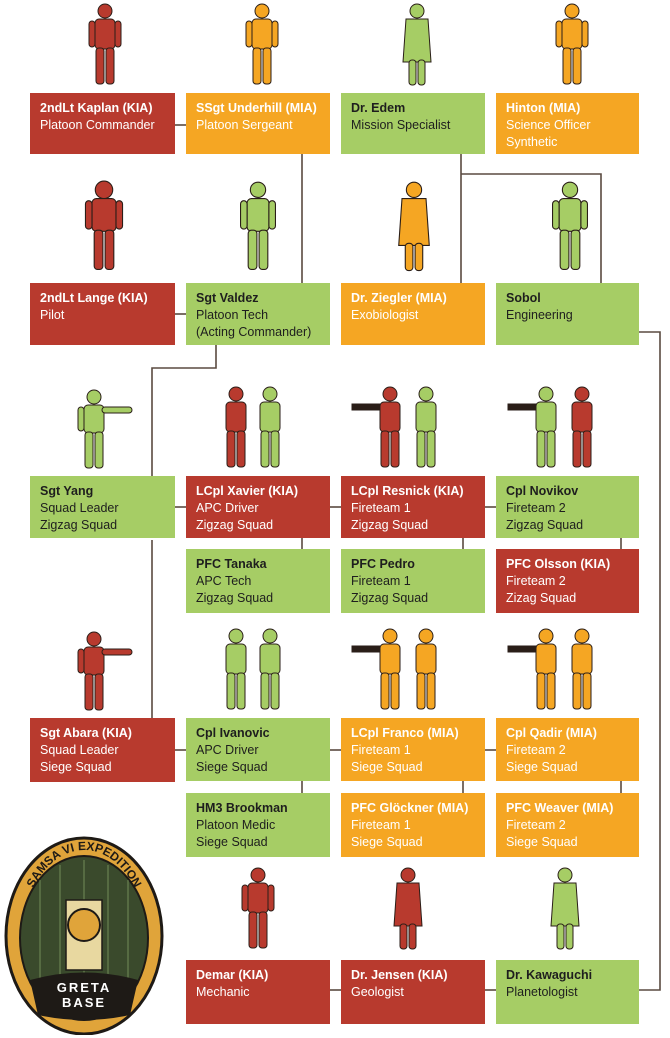  I want to click on personnel-name: Sgt Valdez, so click(227, 298).